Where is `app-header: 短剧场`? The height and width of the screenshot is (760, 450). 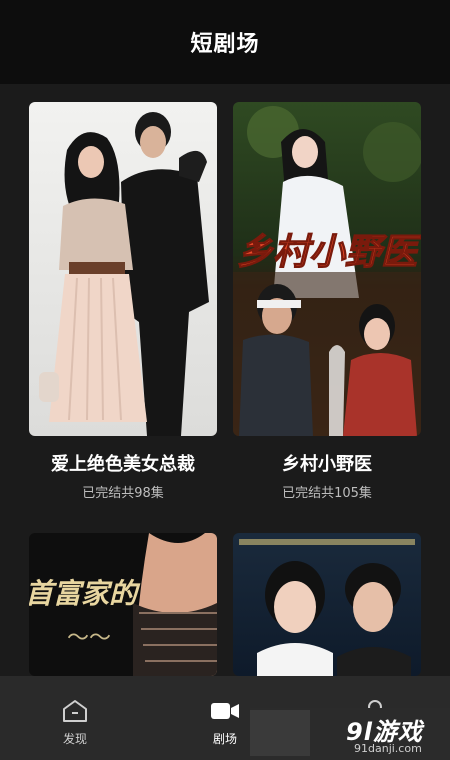
app-header: 短剧场 is located at coordinates (225, 42).